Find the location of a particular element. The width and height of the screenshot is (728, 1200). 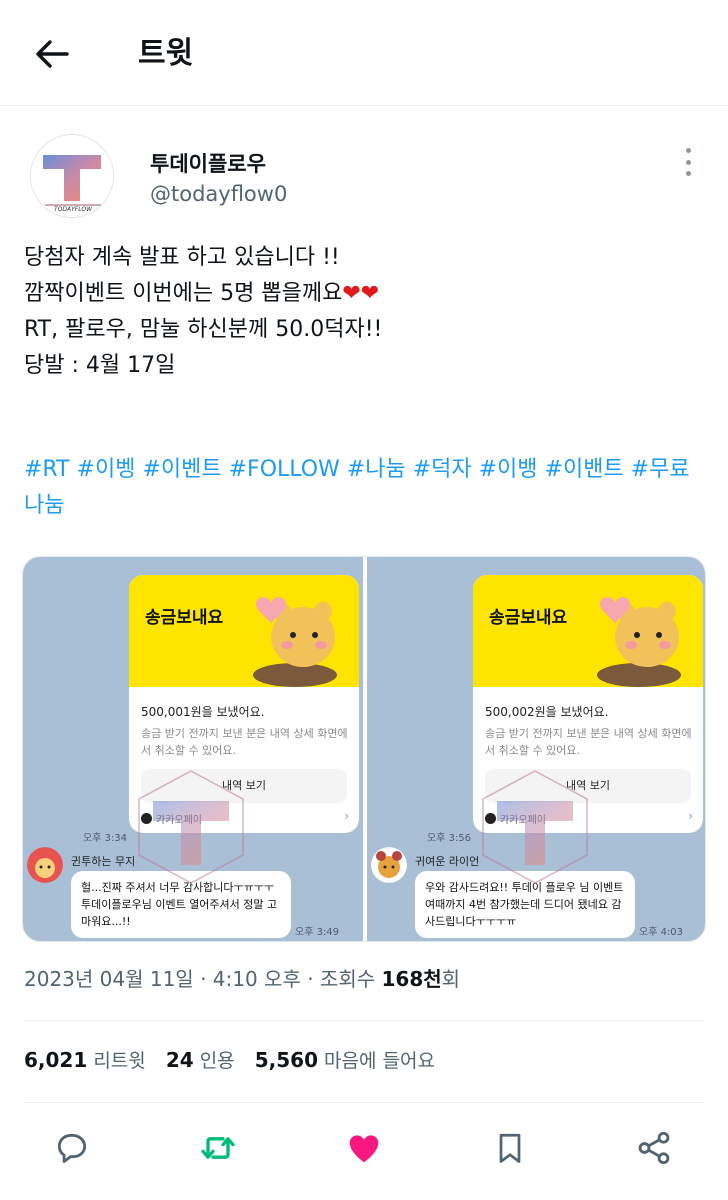

message-time: 오후 3:49 is located at coordinates (317, 932).